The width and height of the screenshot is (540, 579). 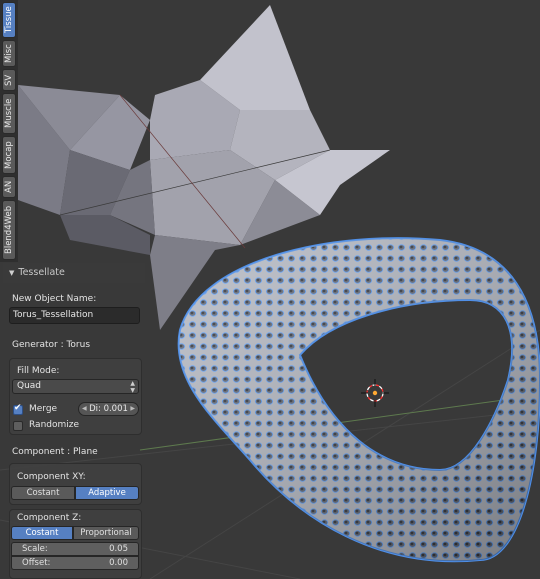 What do you see at coordinates (29, 386) in the screenshot?
I see `fill-mode-value: Quad` at bounding box center [29, 386].